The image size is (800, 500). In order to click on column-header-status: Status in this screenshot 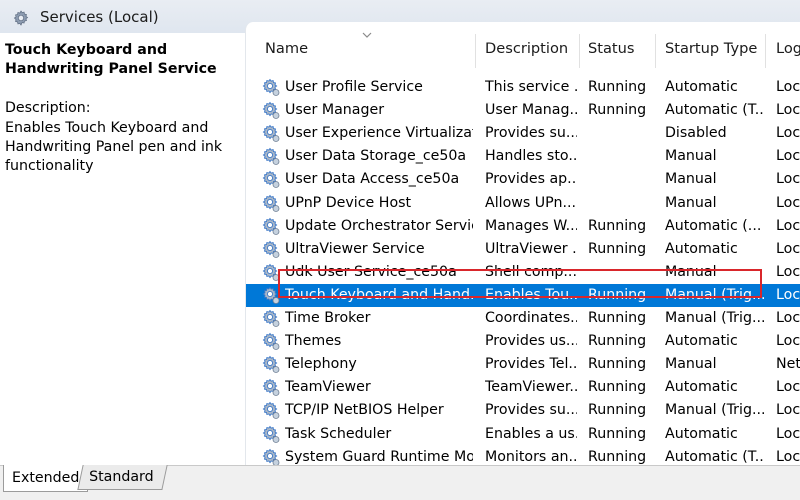, I will do `click(611, 48)`.